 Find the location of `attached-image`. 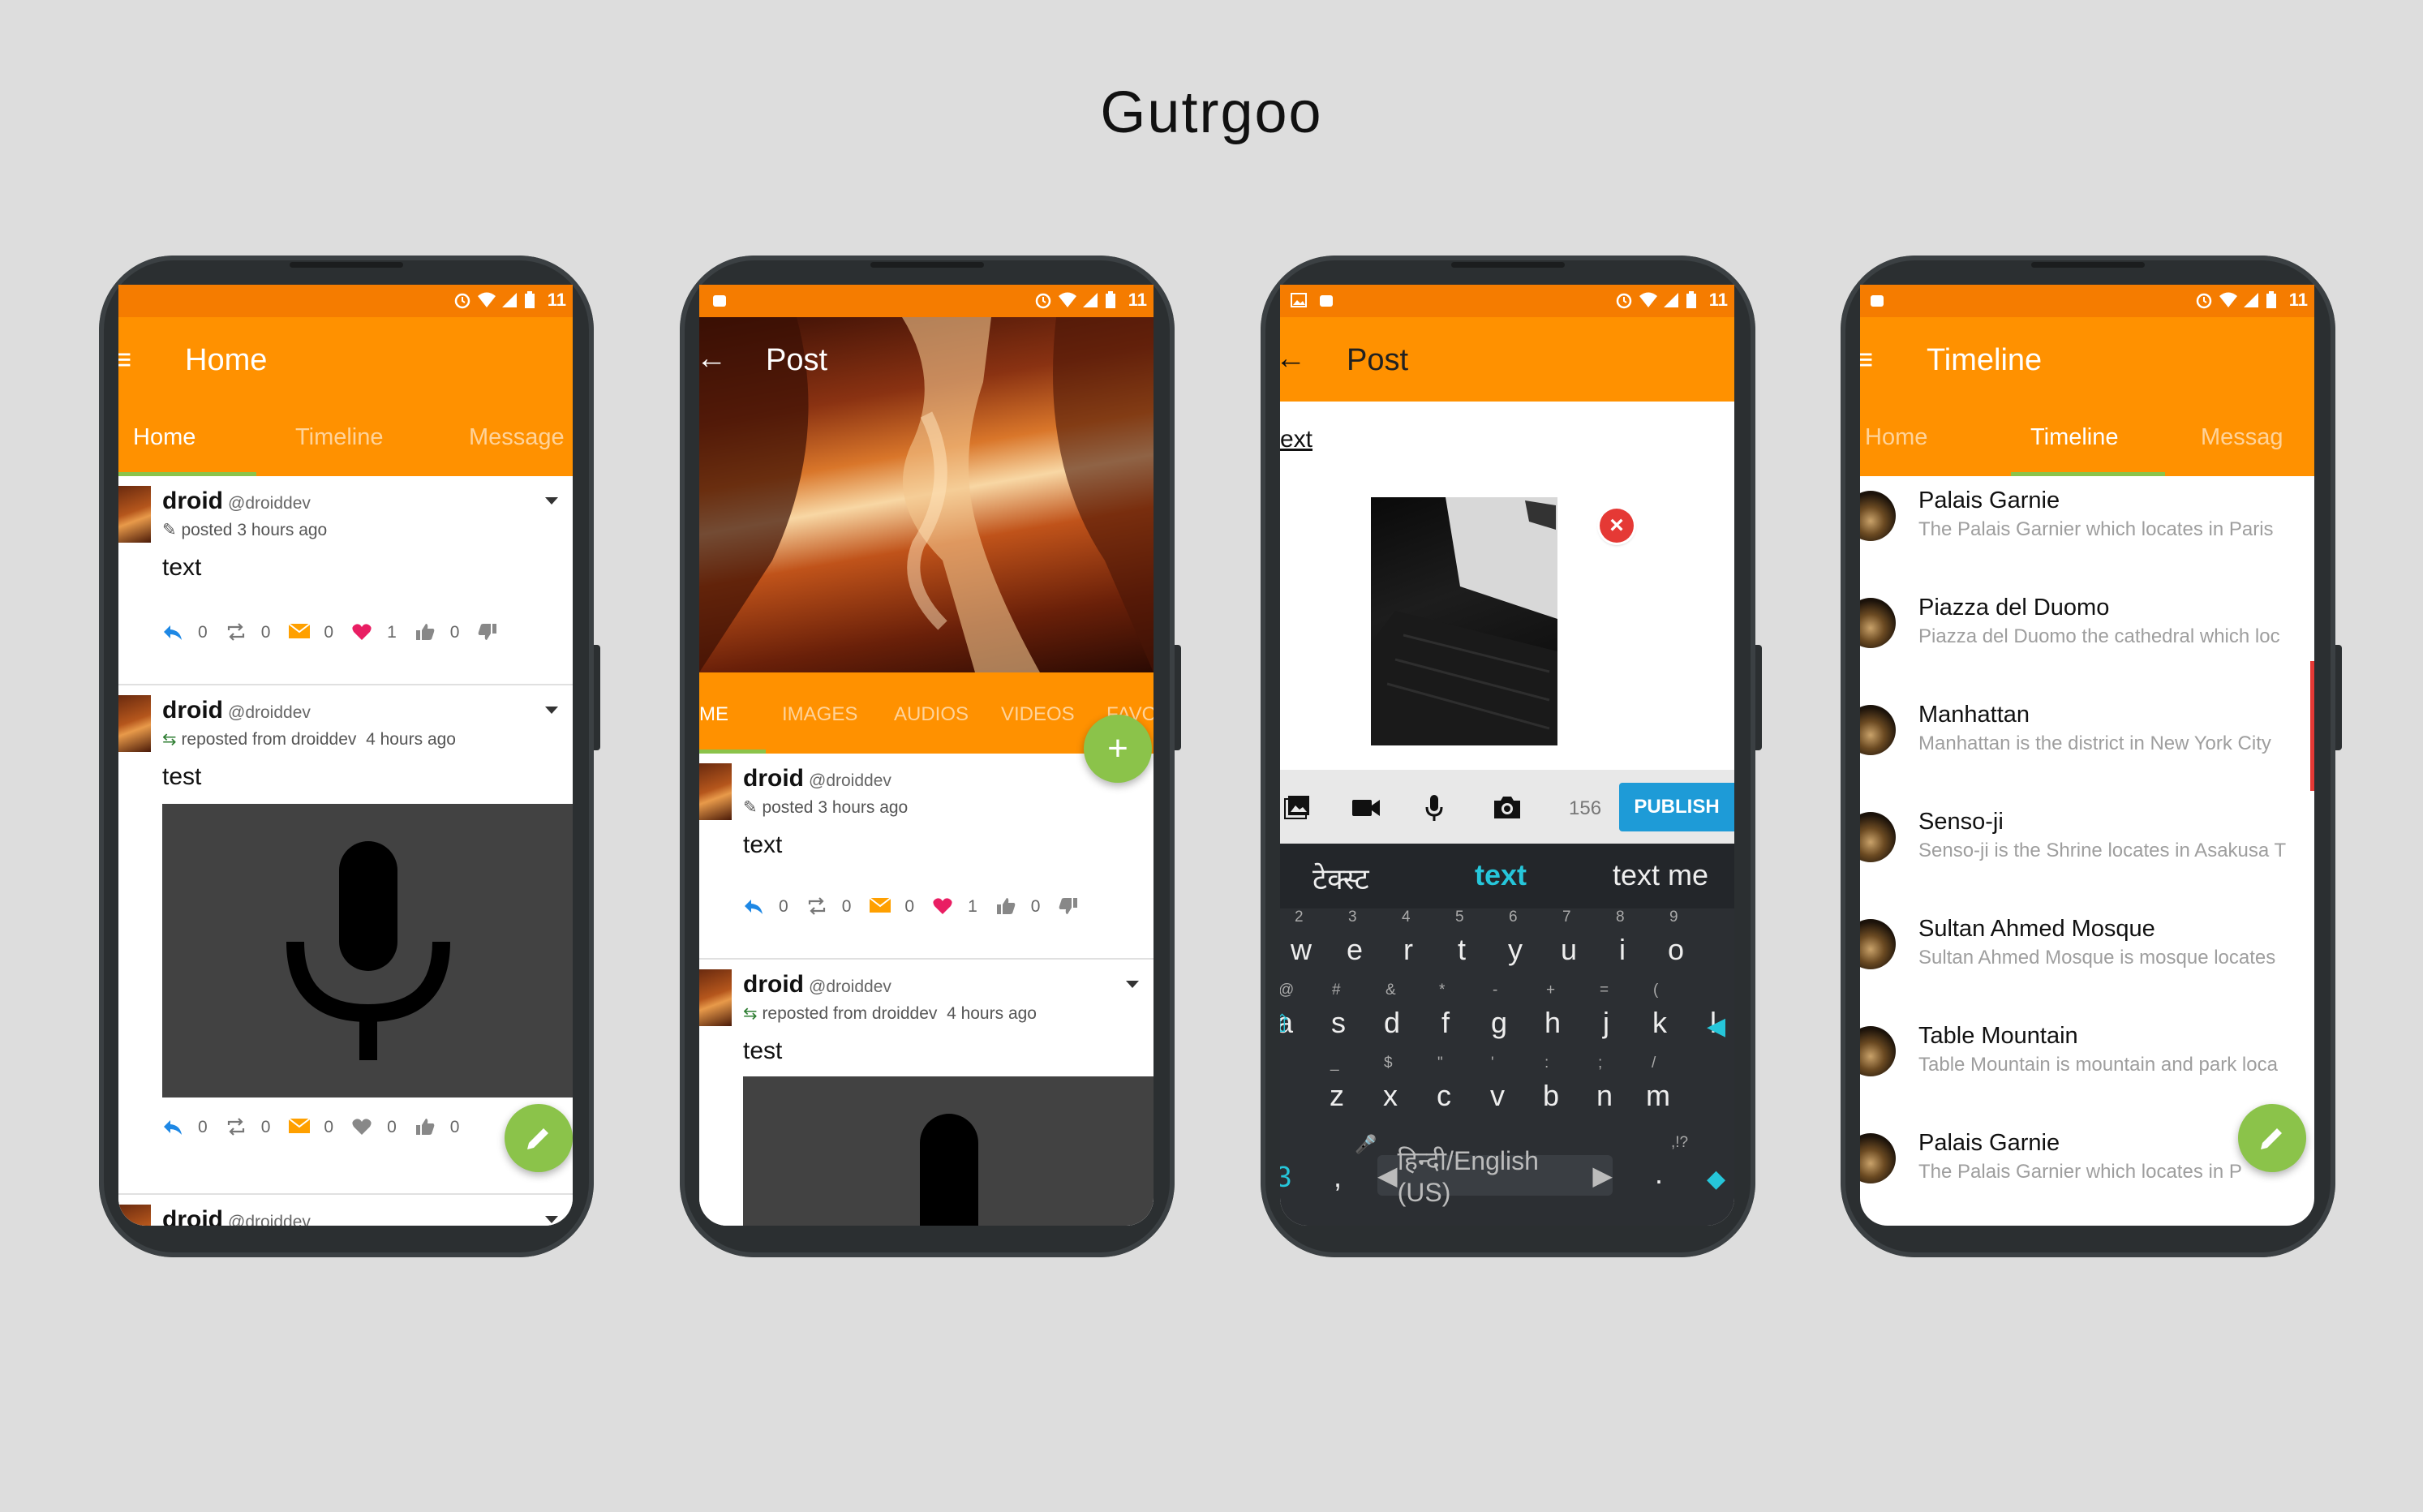

attached-image is located at coordinates (1464, 621).